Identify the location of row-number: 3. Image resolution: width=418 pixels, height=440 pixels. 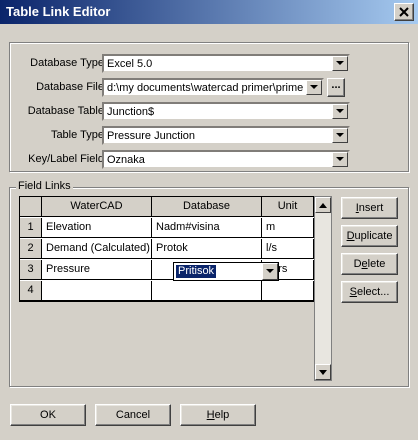
(31, 270).